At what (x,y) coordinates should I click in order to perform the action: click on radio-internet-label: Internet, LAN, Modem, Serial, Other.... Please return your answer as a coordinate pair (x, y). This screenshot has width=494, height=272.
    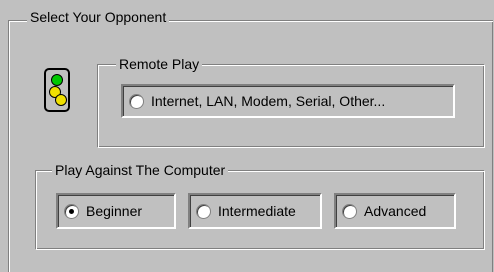
    Looking at the image, I should click on (268, 101).